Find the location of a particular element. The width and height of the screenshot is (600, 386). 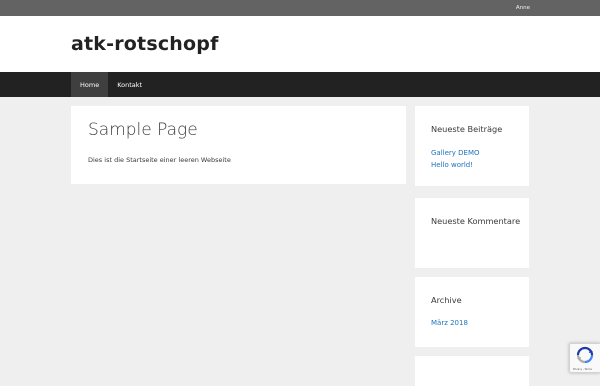

recaptcha-icon is located at coordinates (585, 357).